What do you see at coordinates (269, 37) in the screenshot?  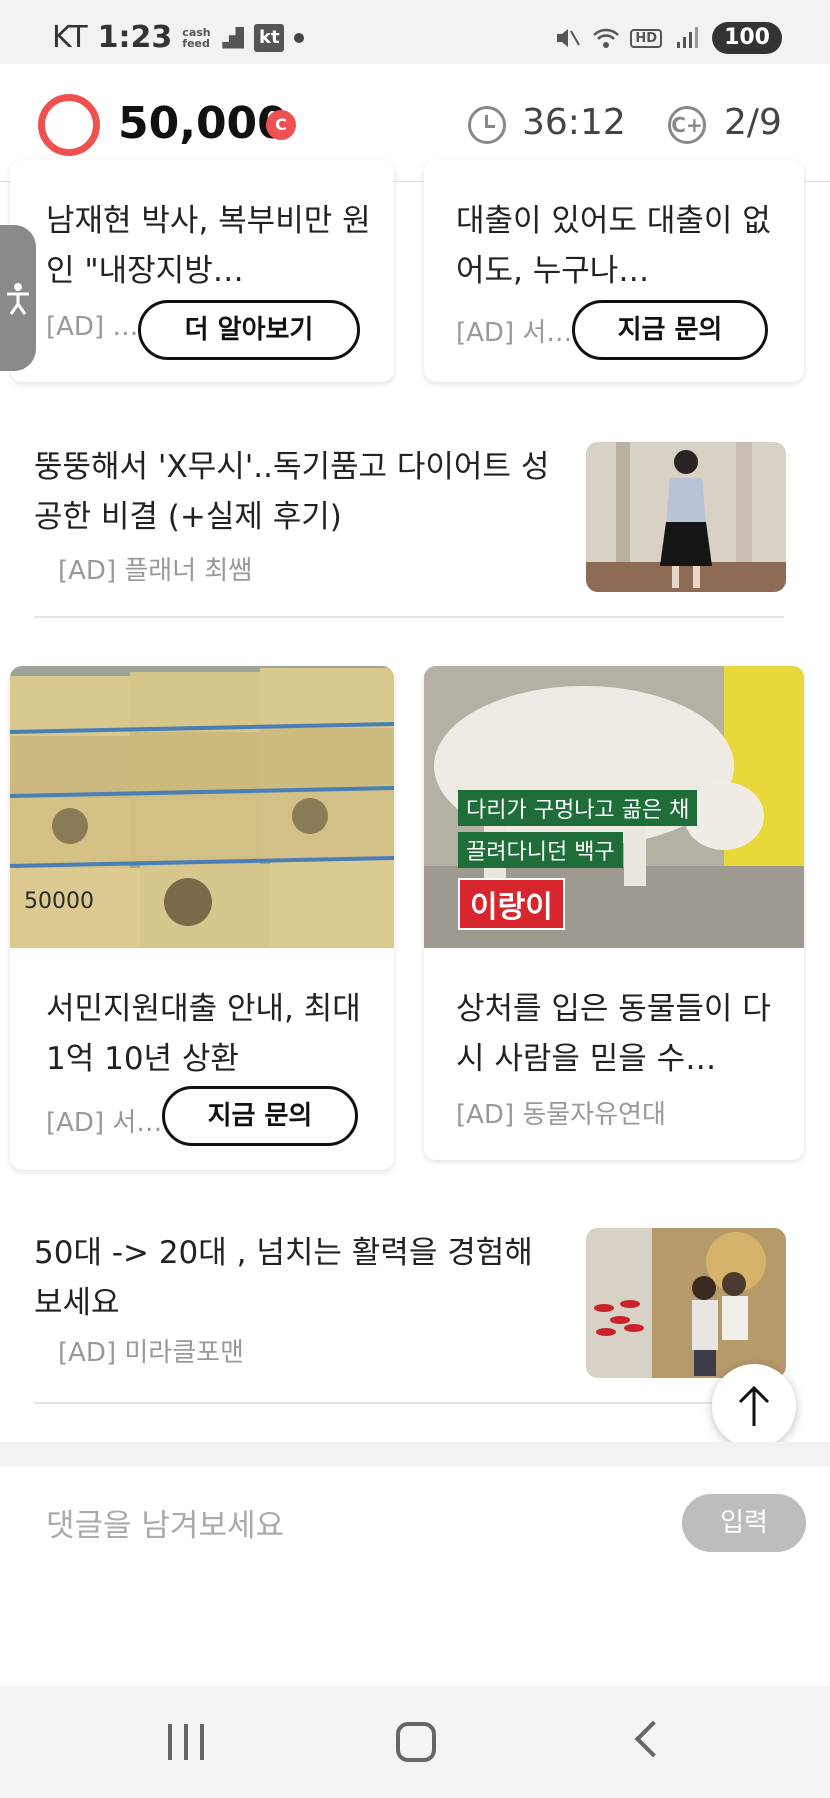 I see `kt-icon: kt` at bounding box center [269, 37].